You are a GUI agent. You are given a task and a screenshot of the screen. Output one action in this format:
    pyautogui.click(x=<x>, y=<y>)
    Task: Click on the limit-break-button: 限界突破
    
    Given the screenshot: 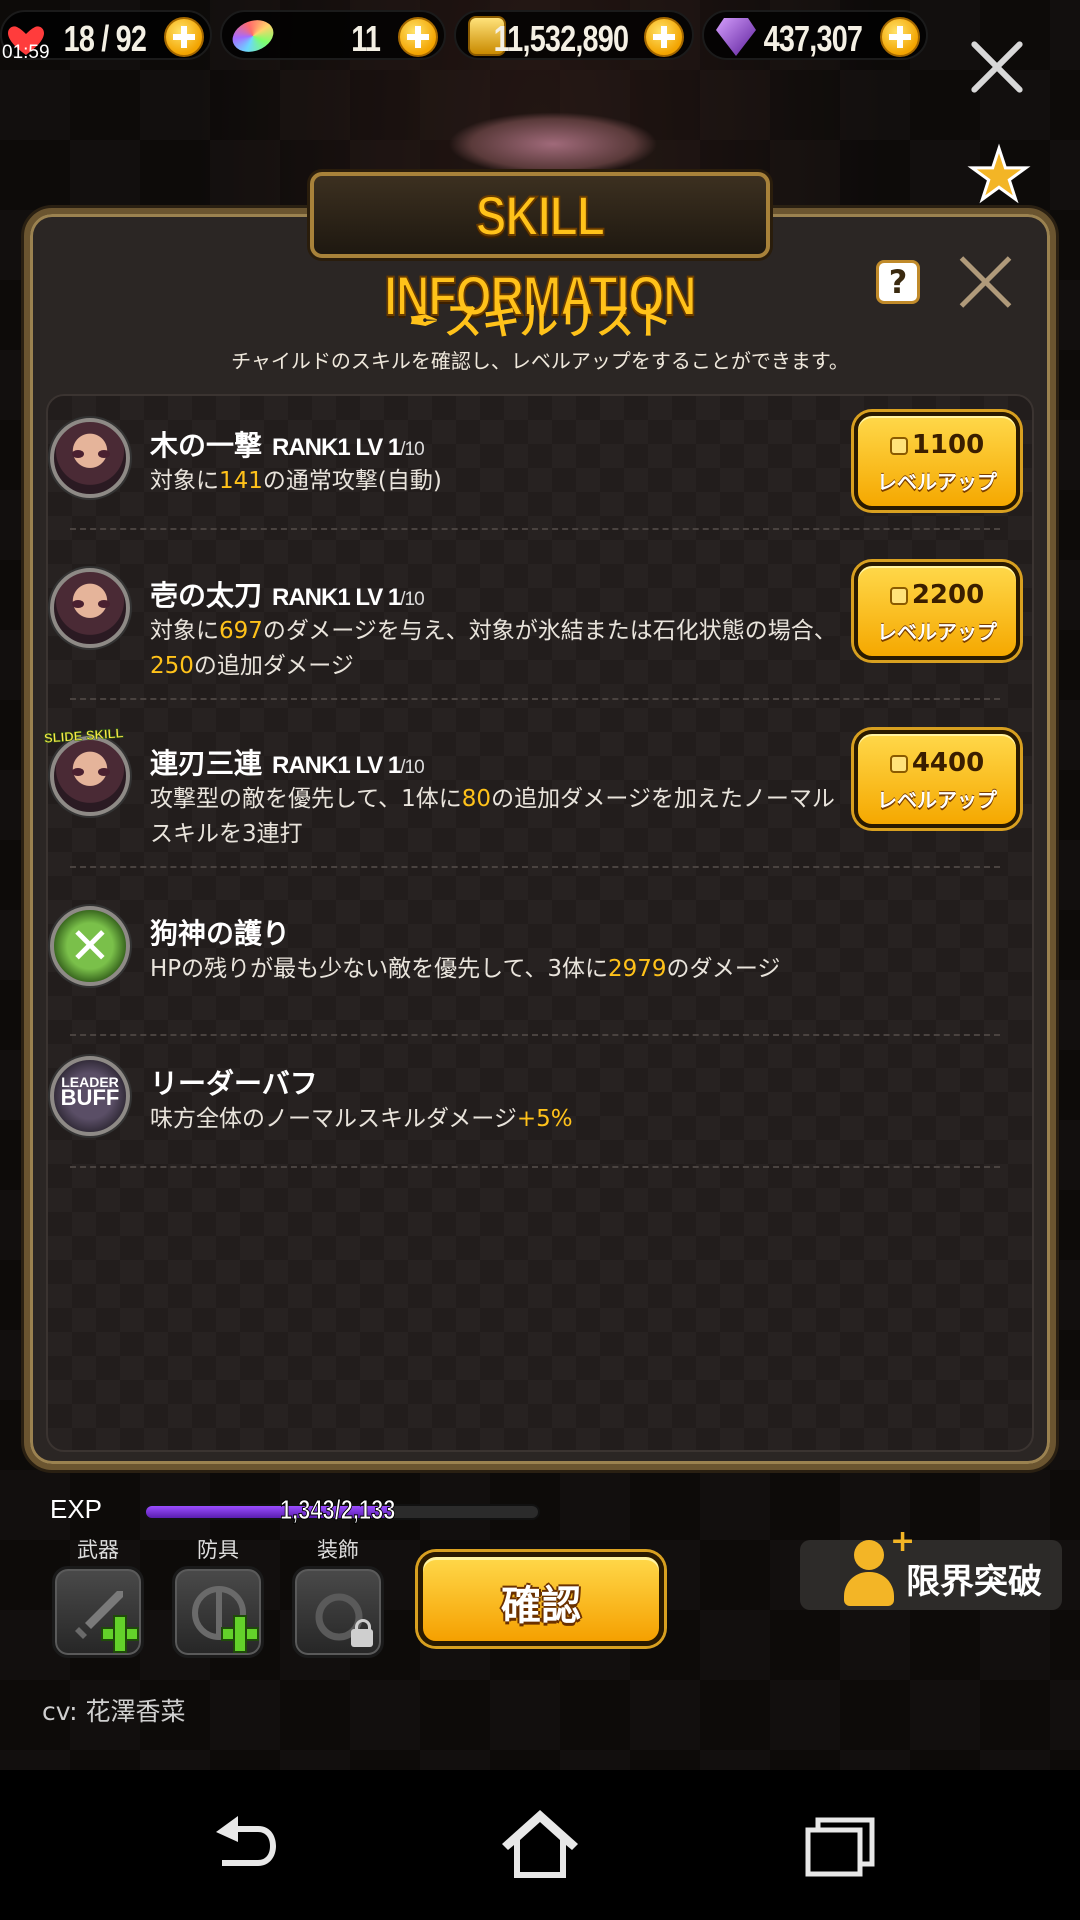 What is the action you would take?
    pyautogui.click(x=931, y=1575)
    